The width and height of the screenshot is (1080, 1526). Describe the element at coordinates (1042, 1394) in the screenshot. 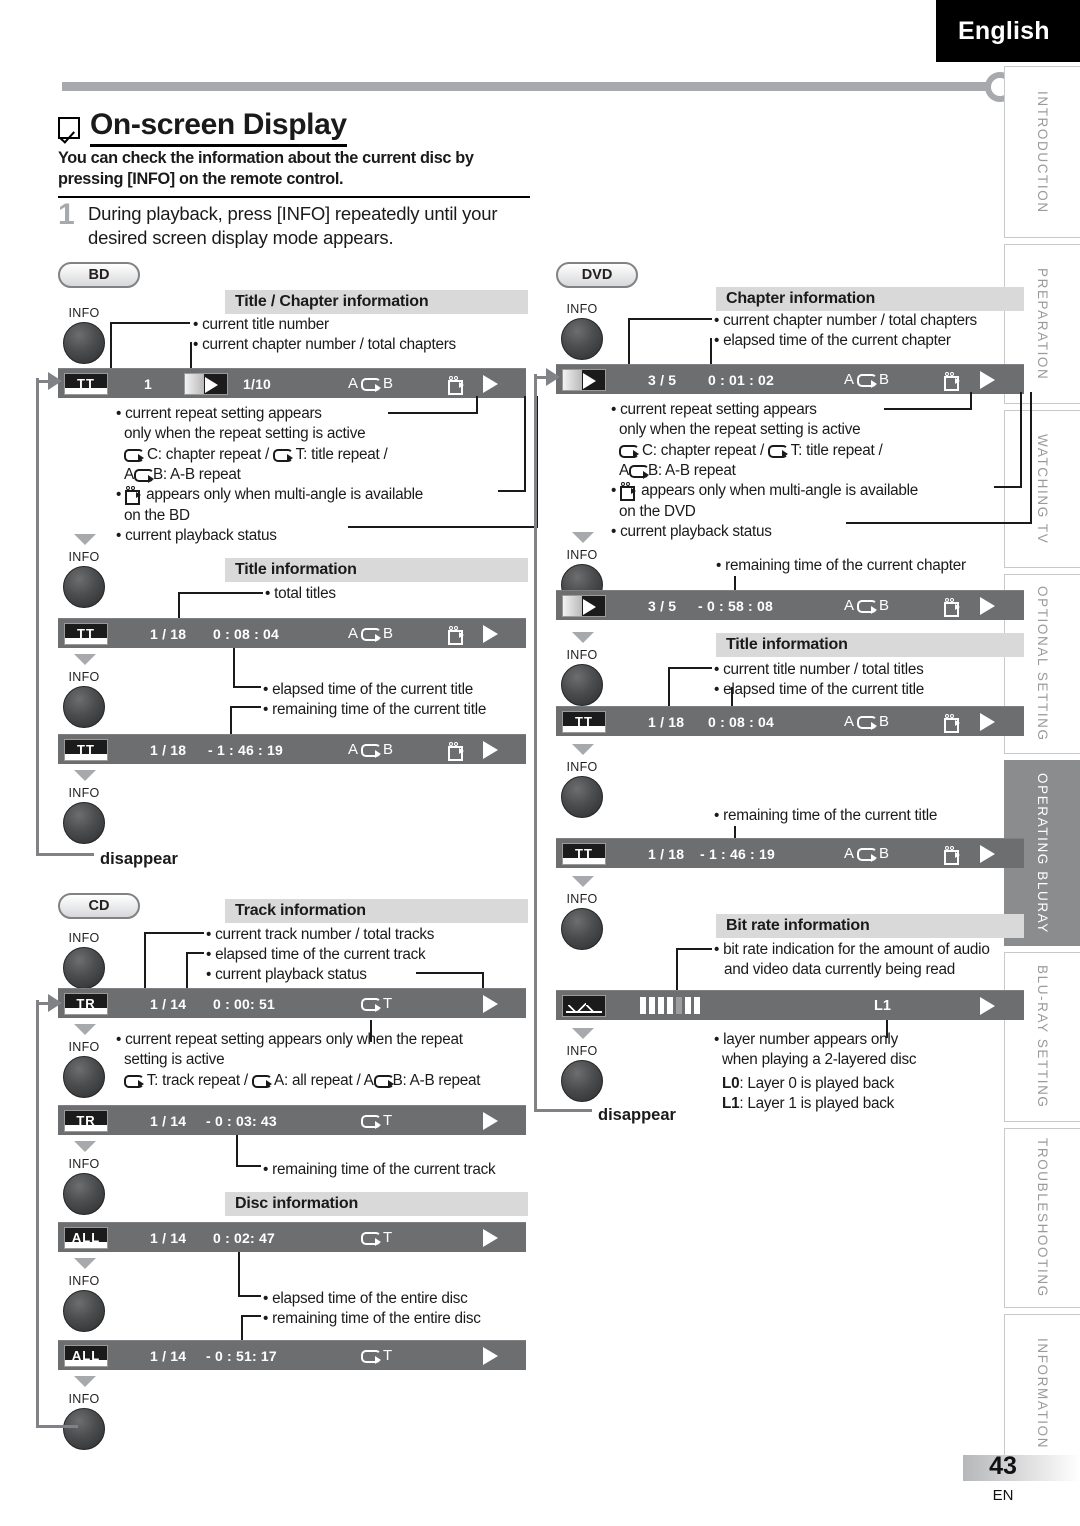

I see `sidebar-tab-information: INFORMATION` at that location.